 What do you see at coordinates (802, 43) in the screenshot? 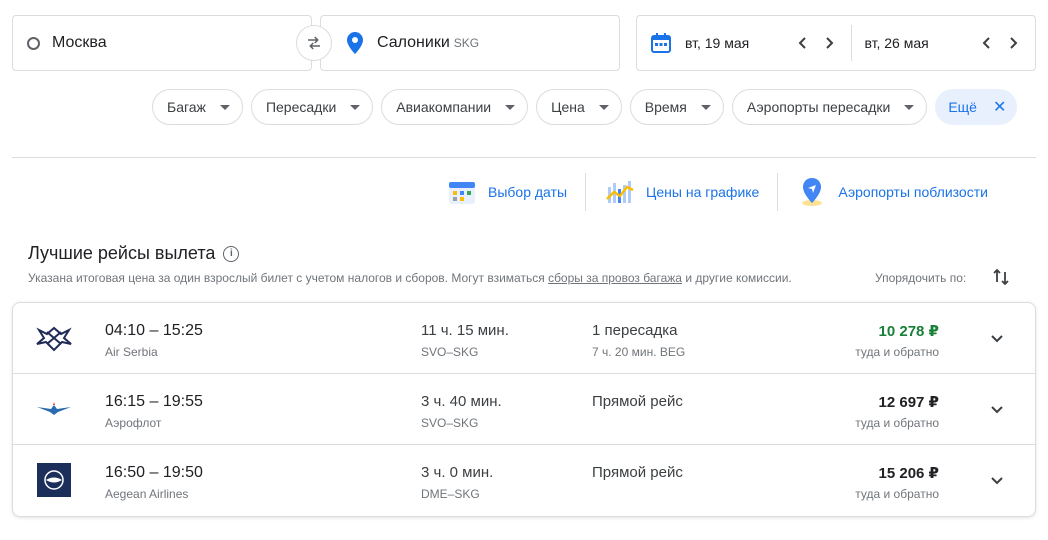
I see `depart-prev-icon` at bounding box center [802, 43].